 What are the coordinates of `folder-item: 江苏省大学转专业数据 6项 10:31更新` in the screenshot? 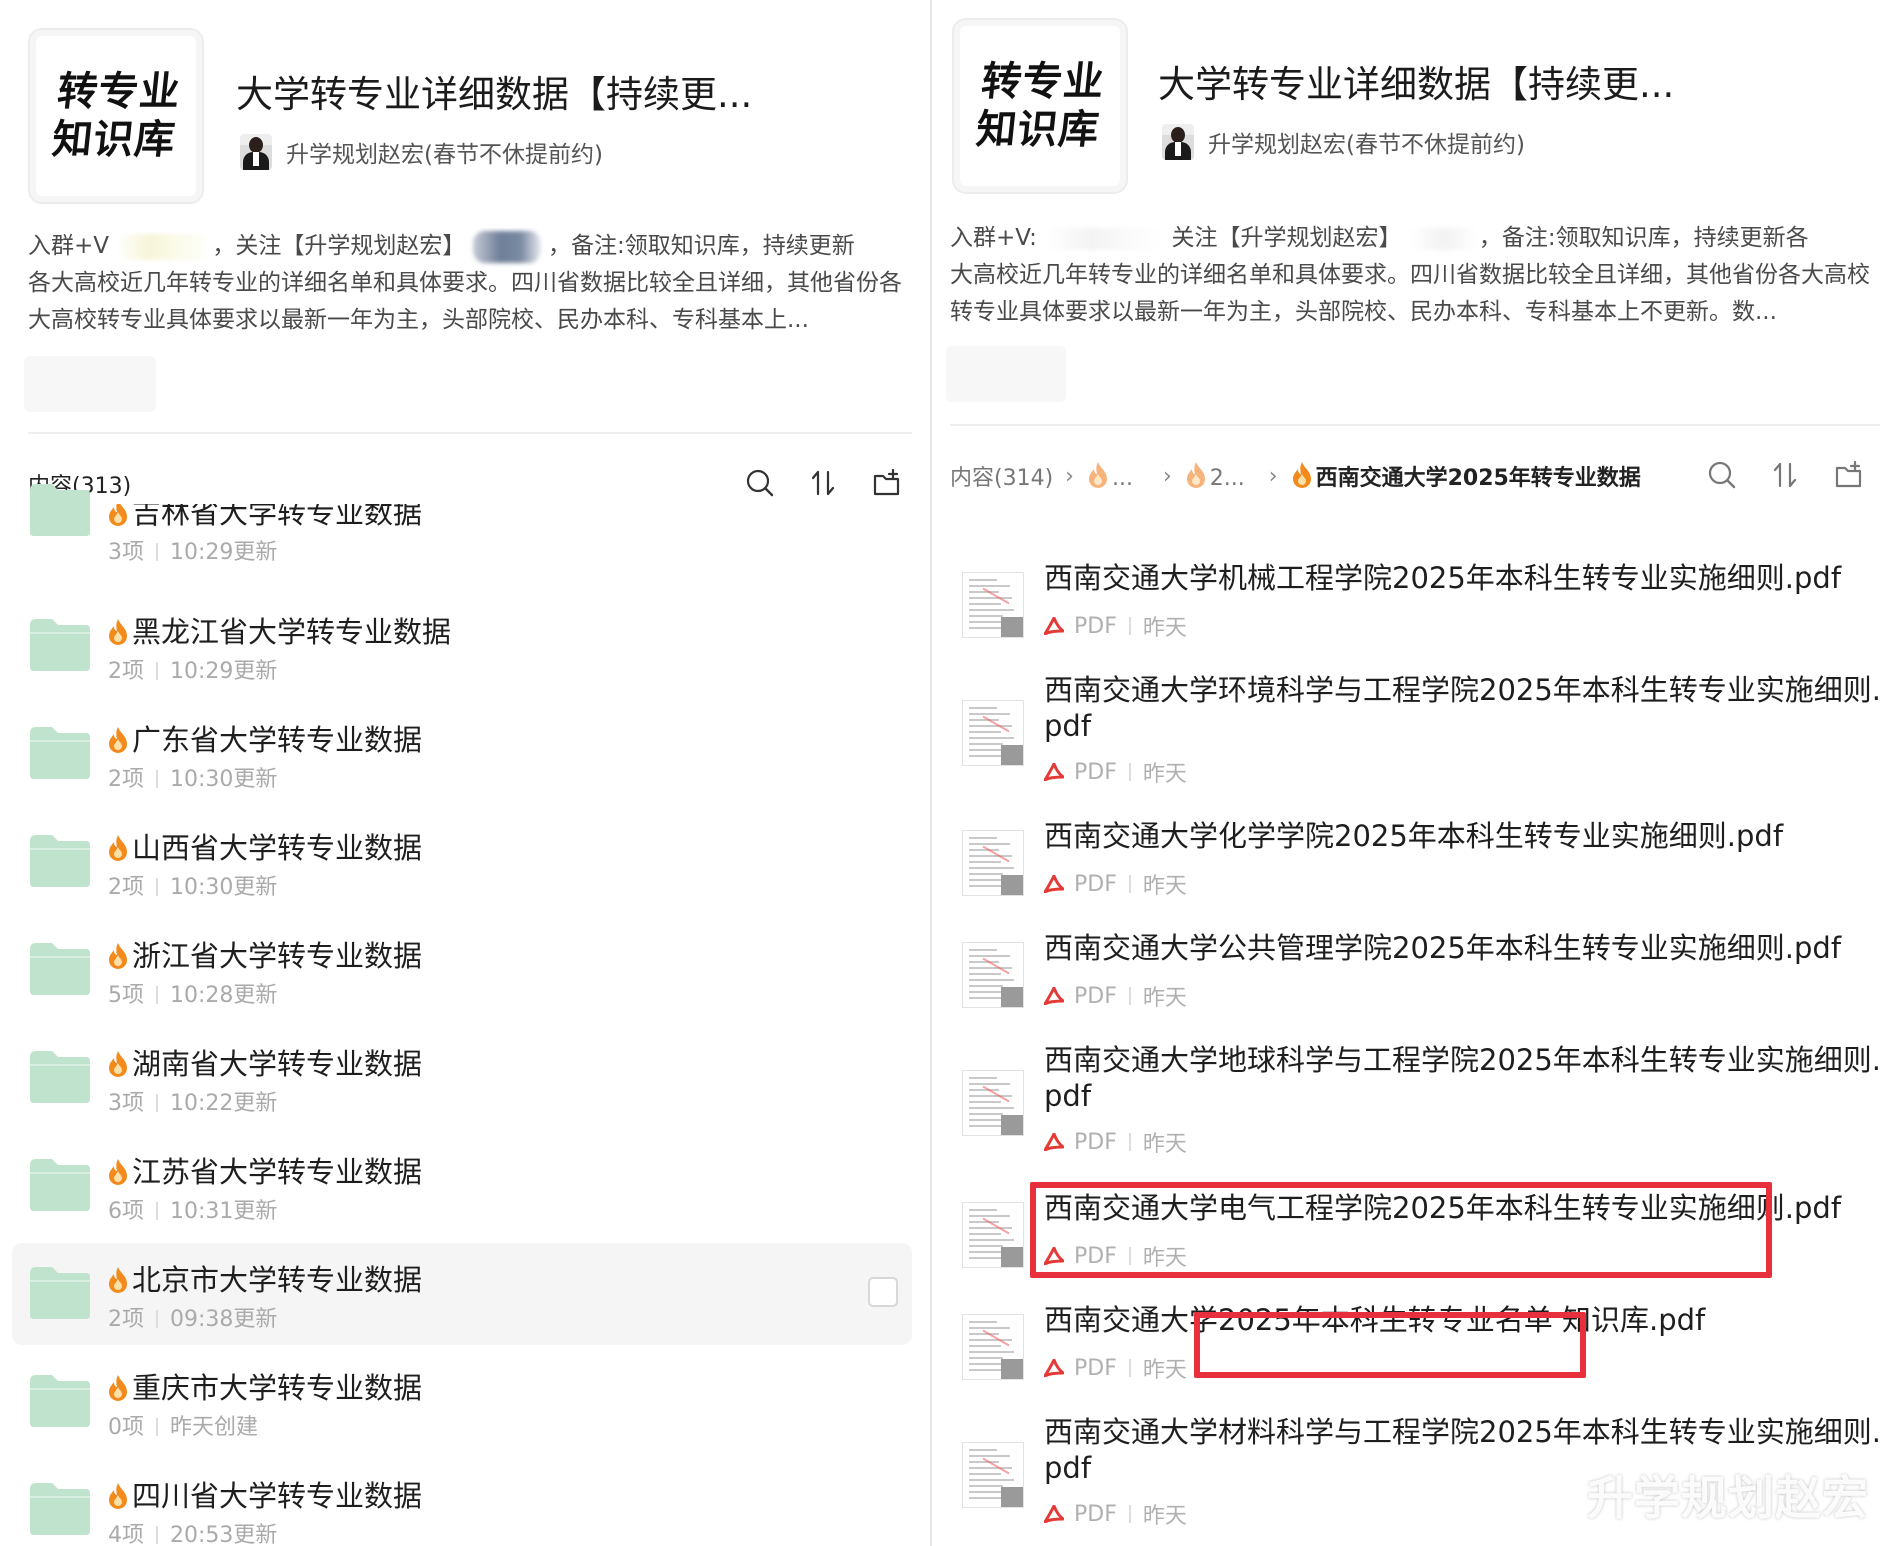 It's located at (462, 1186).